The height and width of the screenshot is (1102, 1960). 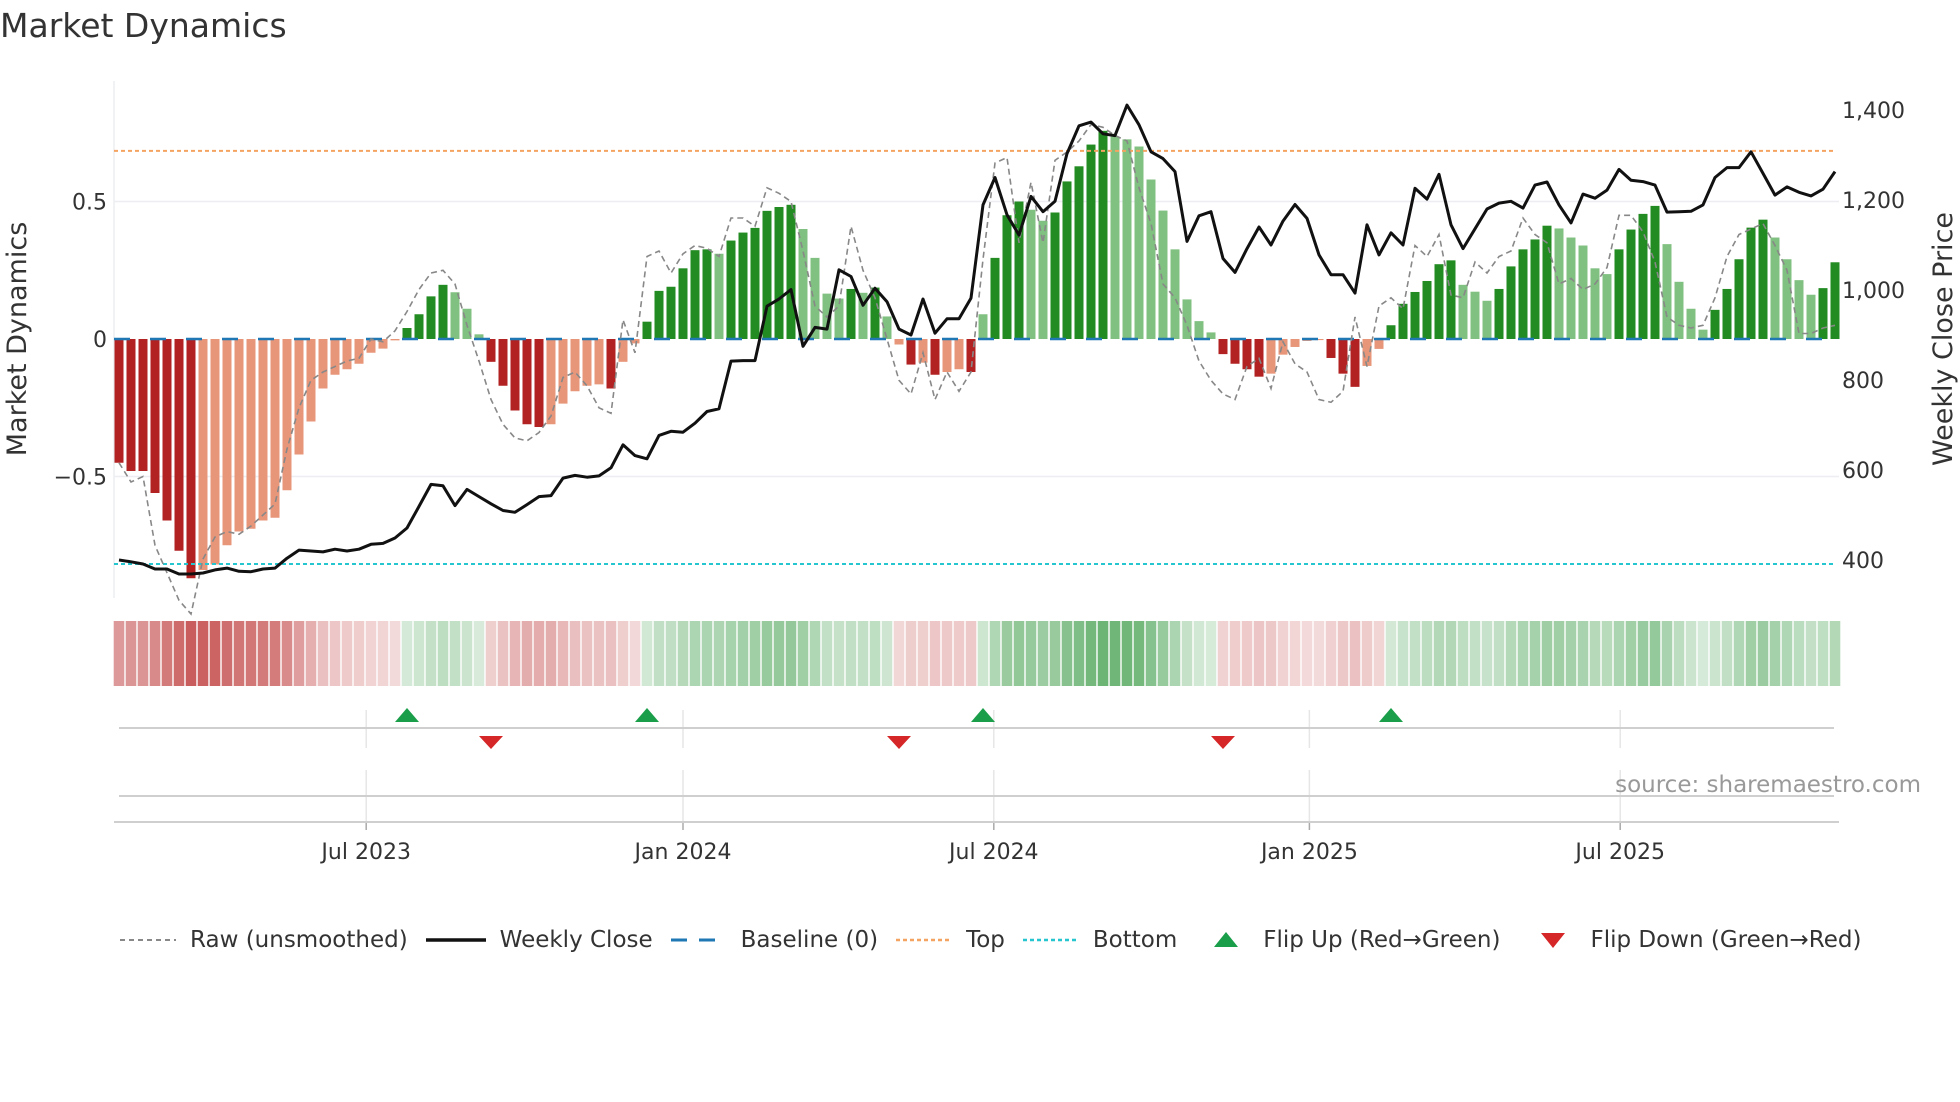 What do you see at coordinates (1050, 940) in the screenshot?
I see `dotted-line-icon` at bounding box center [1050, 940].